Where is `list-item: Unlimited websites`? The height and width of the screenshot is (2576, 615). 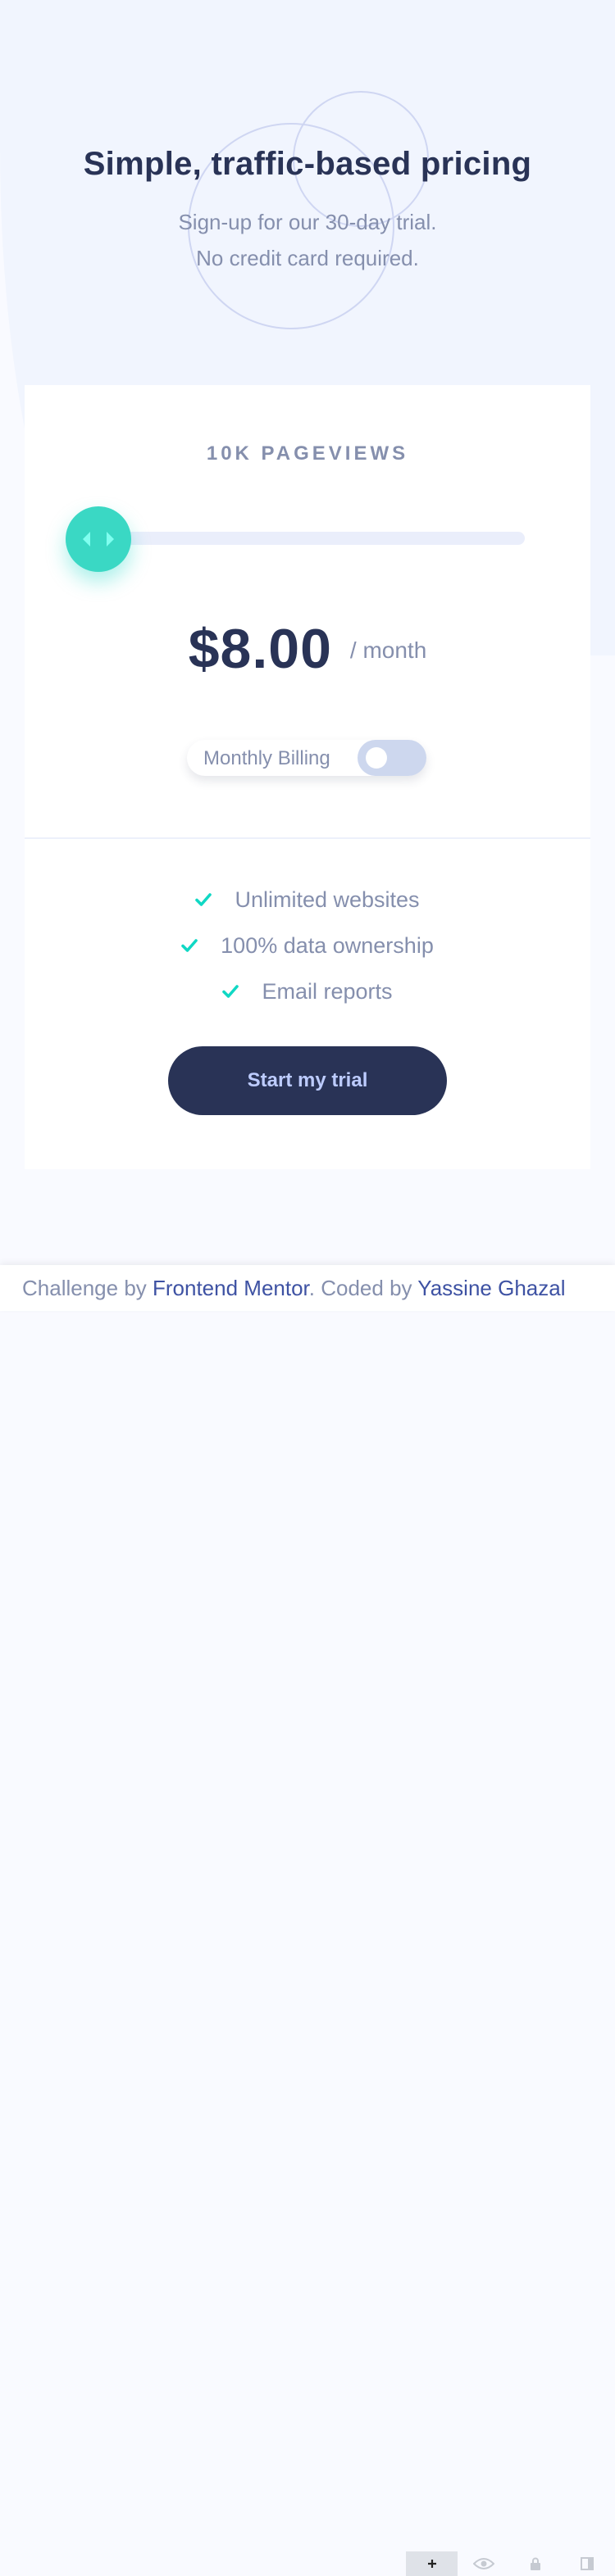 list-item: Unlimited websites is located at coordinates (307, 900).